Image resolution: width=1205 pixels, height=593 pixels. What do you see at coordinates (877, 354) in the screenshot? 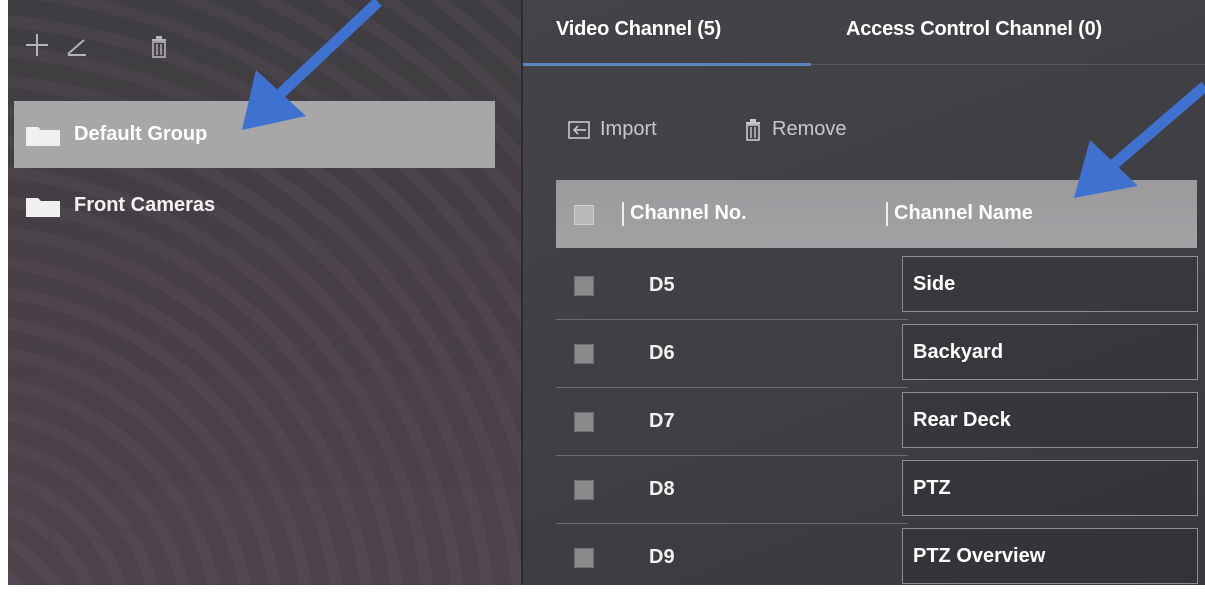
I see `table-row: D6` at bounding box center [877, 354].